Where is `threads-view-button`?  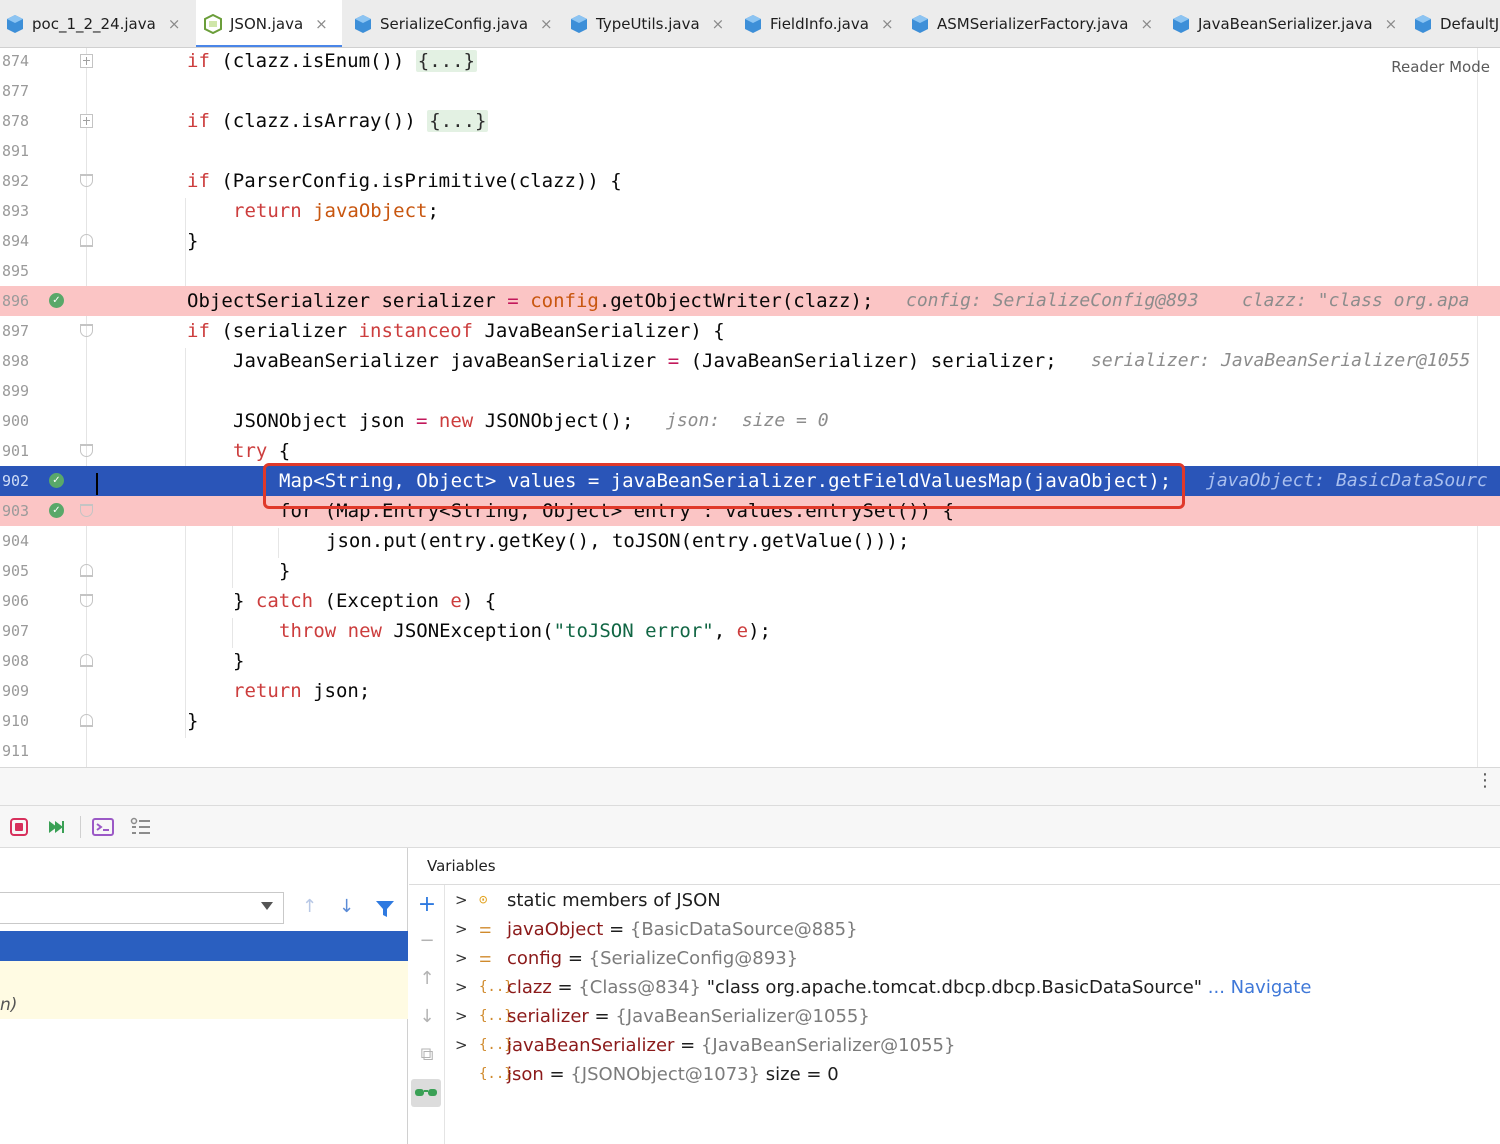
threads-view-button is located at coordinates (141, 827).